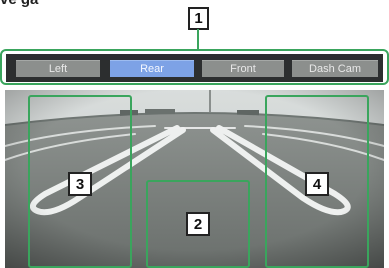 The width and height of the screenshot is (389, 268). Describe the element at coordinates (335, 68) in the screenshot. I see `tab-dash-cam: Dash Cam` at that location.